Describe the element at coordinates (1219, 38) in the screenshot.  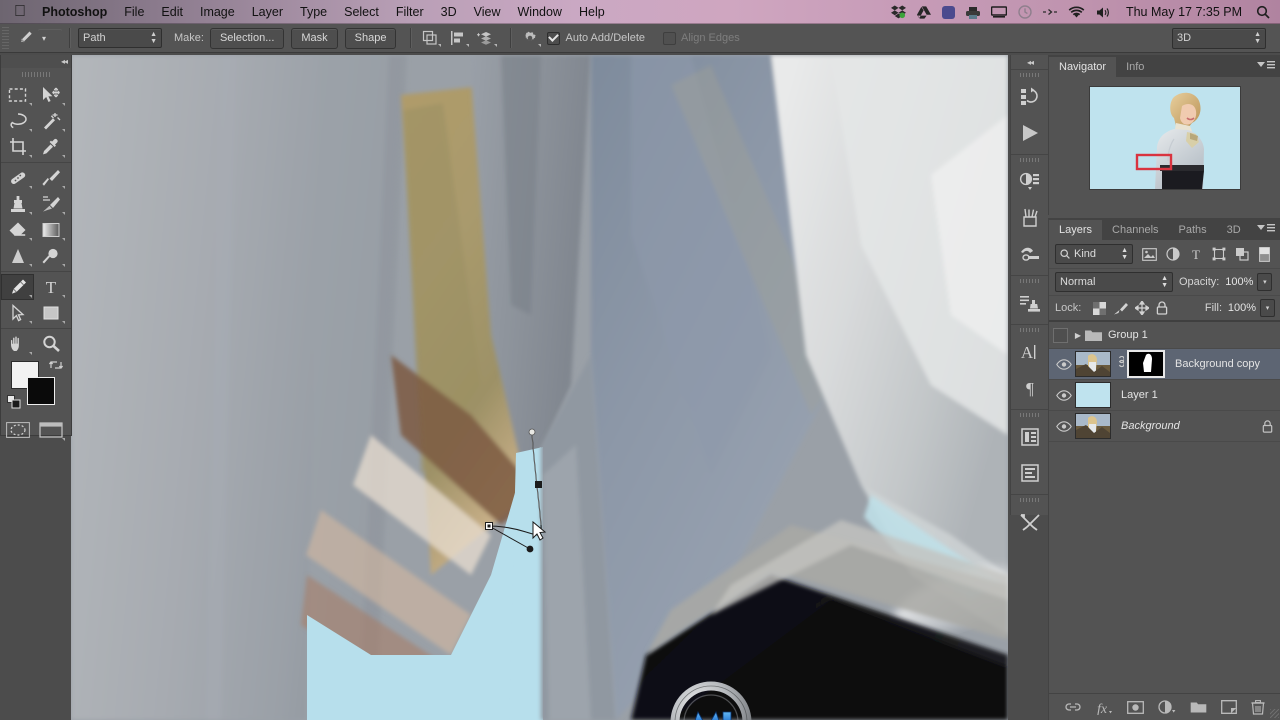
I see `workspace-select: 3D ▲ ▼` at that location.